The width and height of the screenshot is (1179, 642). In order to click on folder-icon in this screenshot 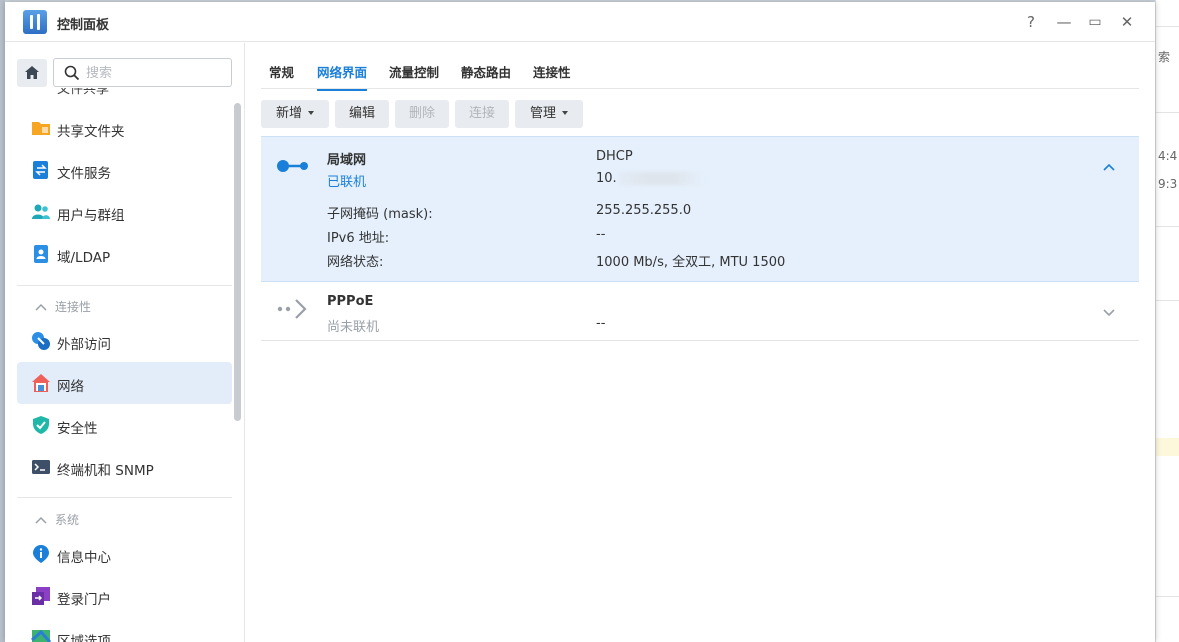, I will do `click(41, 128)`.